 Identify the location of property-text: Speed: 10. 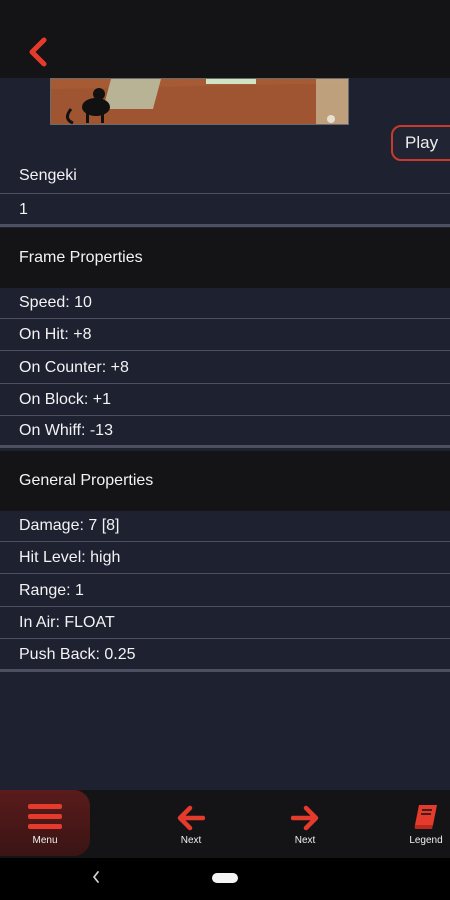
(55, 302).